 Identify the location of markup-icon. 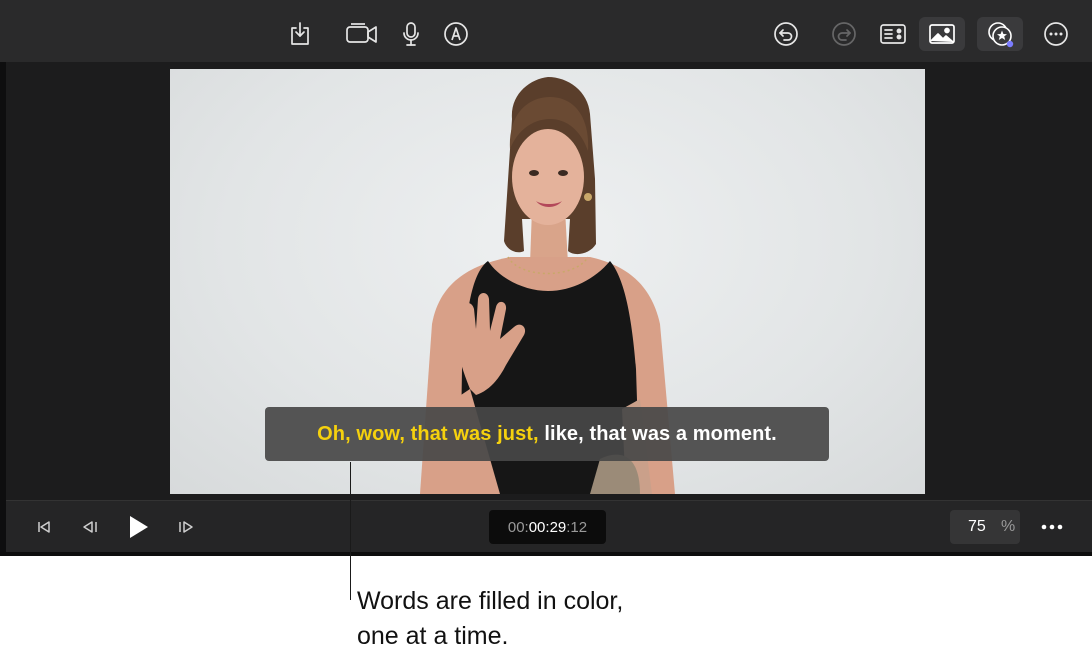
(456, 34).